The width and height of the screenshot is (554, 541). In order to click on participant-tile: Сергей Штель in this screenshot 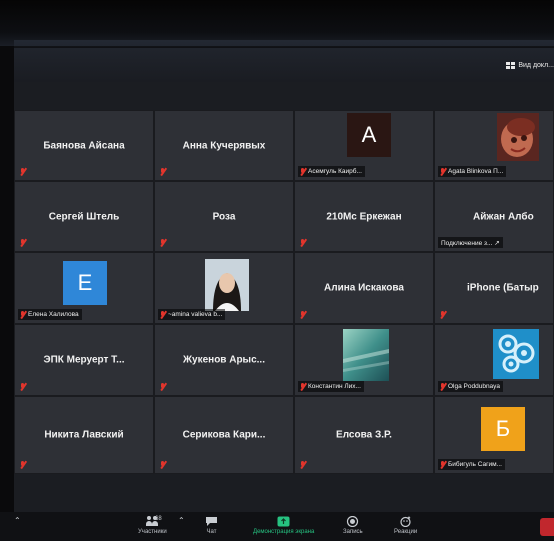, I will do `click(84, 216)`.